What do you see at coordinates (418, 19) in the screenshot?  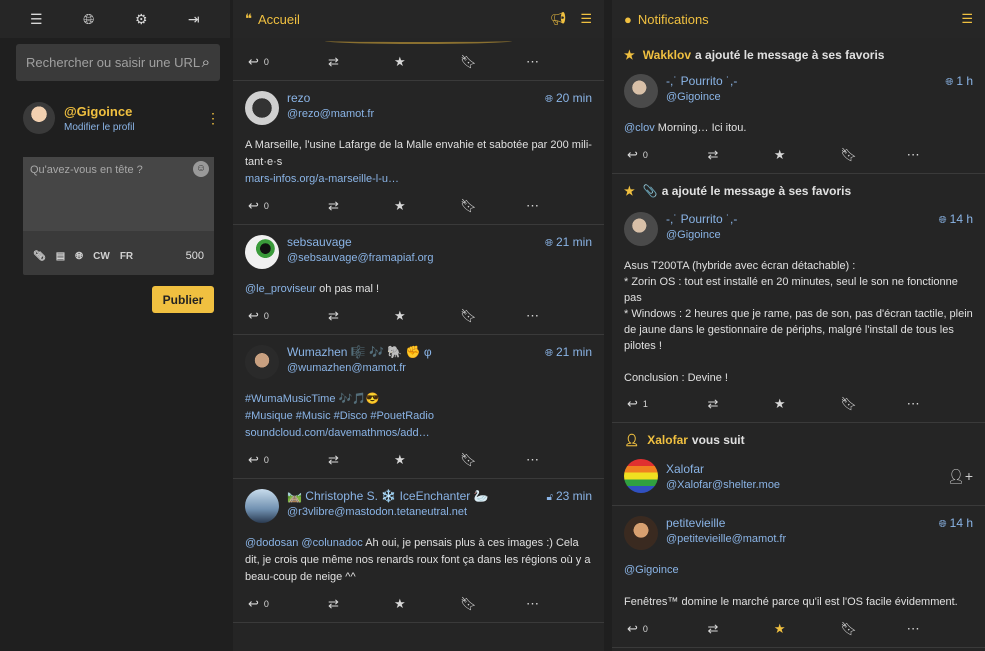 I see `home-column-header: ❝ Accueil 📢︎ ☰` at bounding box center [418, 19].